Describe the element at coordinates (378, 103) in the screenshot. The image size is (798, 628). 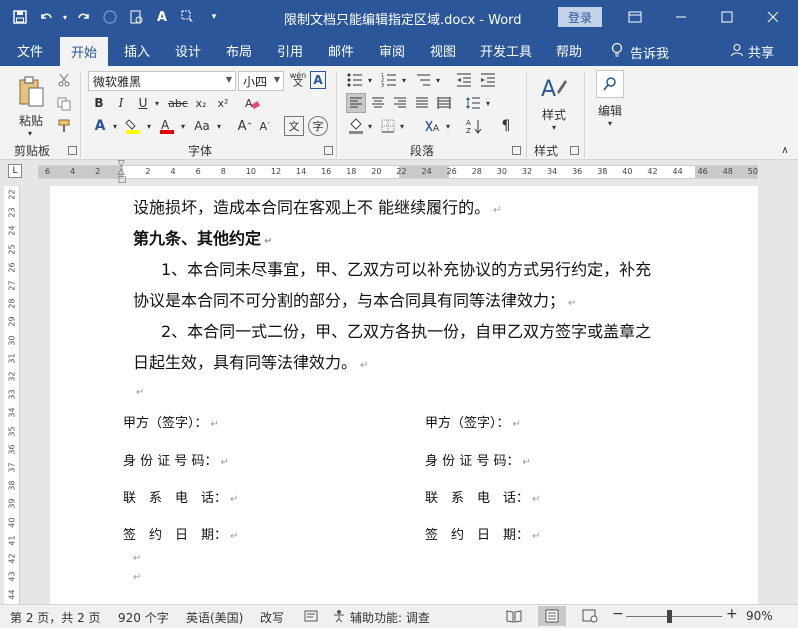
I see `align-center-icon` at that location.